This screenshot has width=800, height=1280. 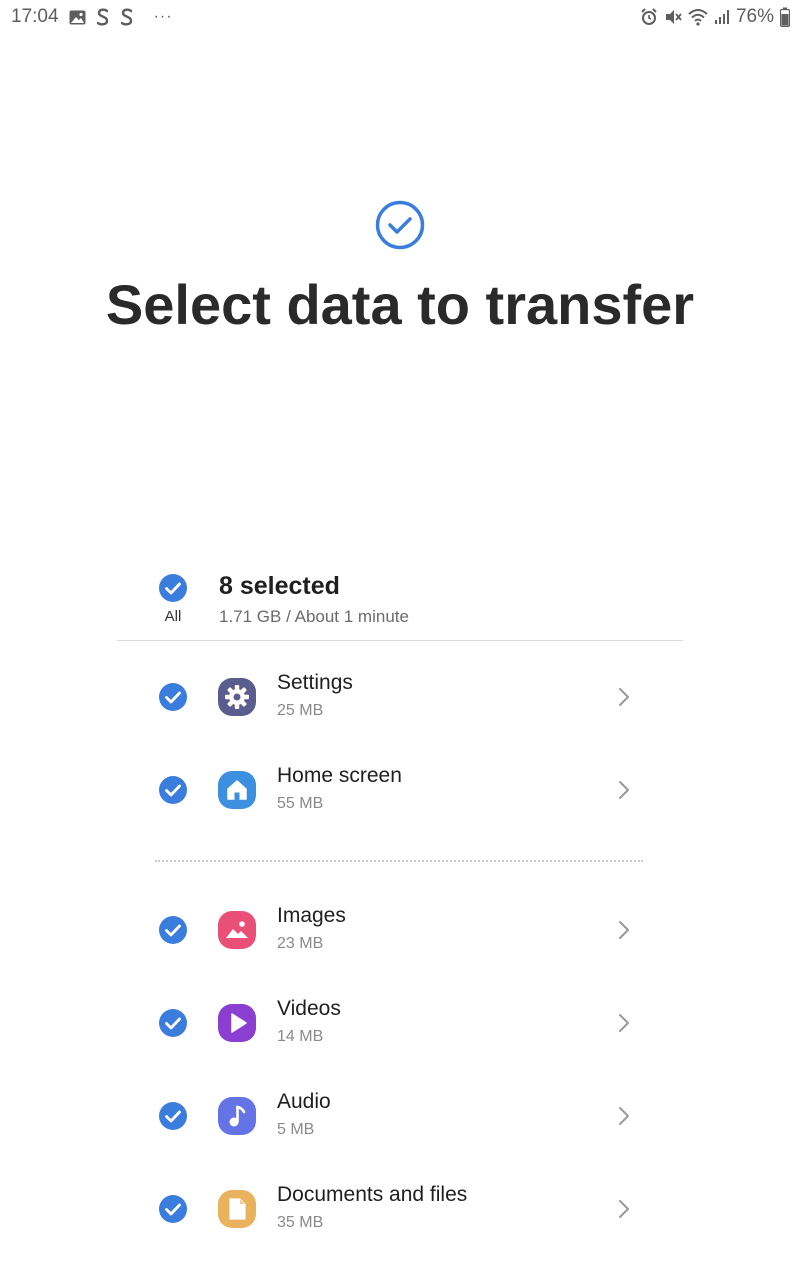 I want to click on mute-icon, so click(x=673, y=17).